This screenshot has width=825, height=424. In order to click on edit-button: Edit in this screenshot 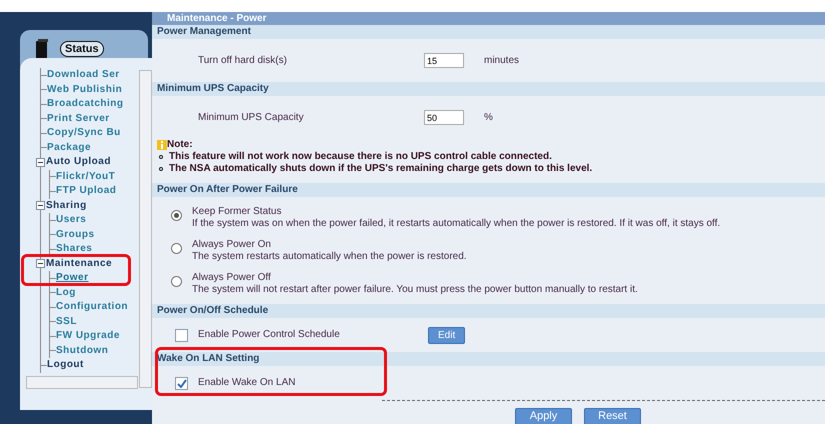, I will do `click(447, 335)`.